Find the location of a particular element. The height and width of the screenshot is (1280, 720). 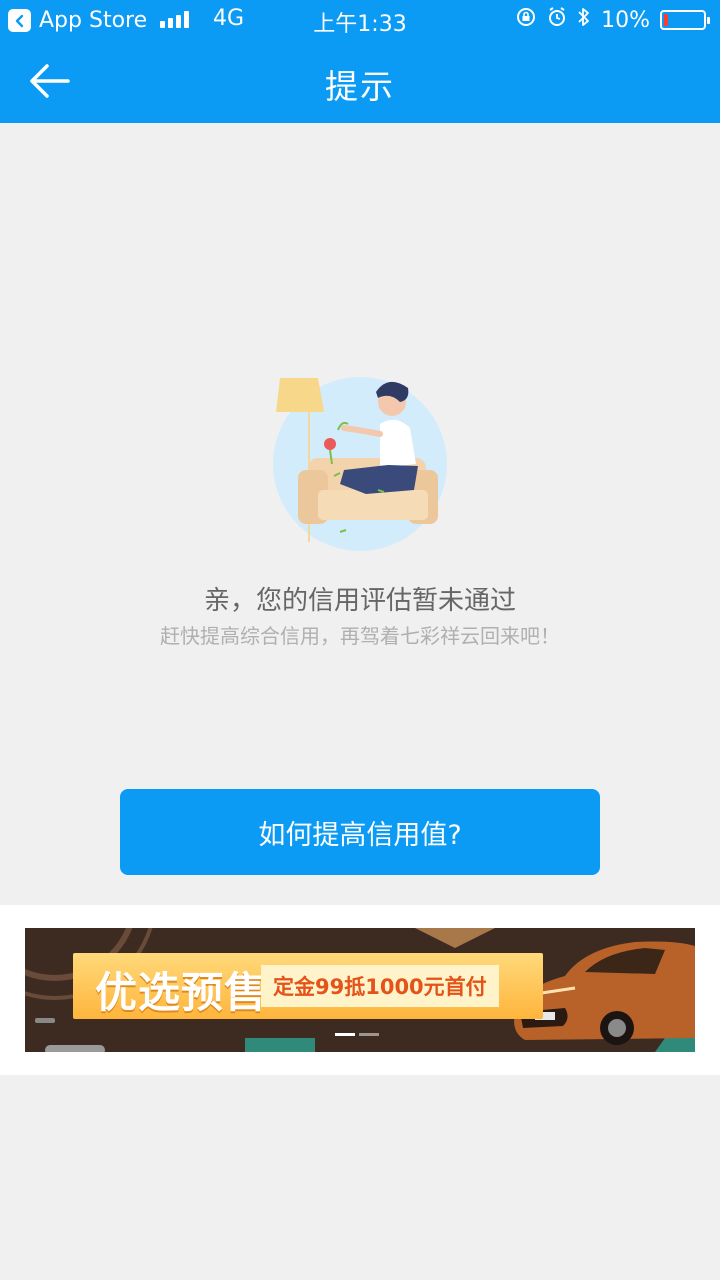

battery-percent: 10% is located at coordinates (625, 20).